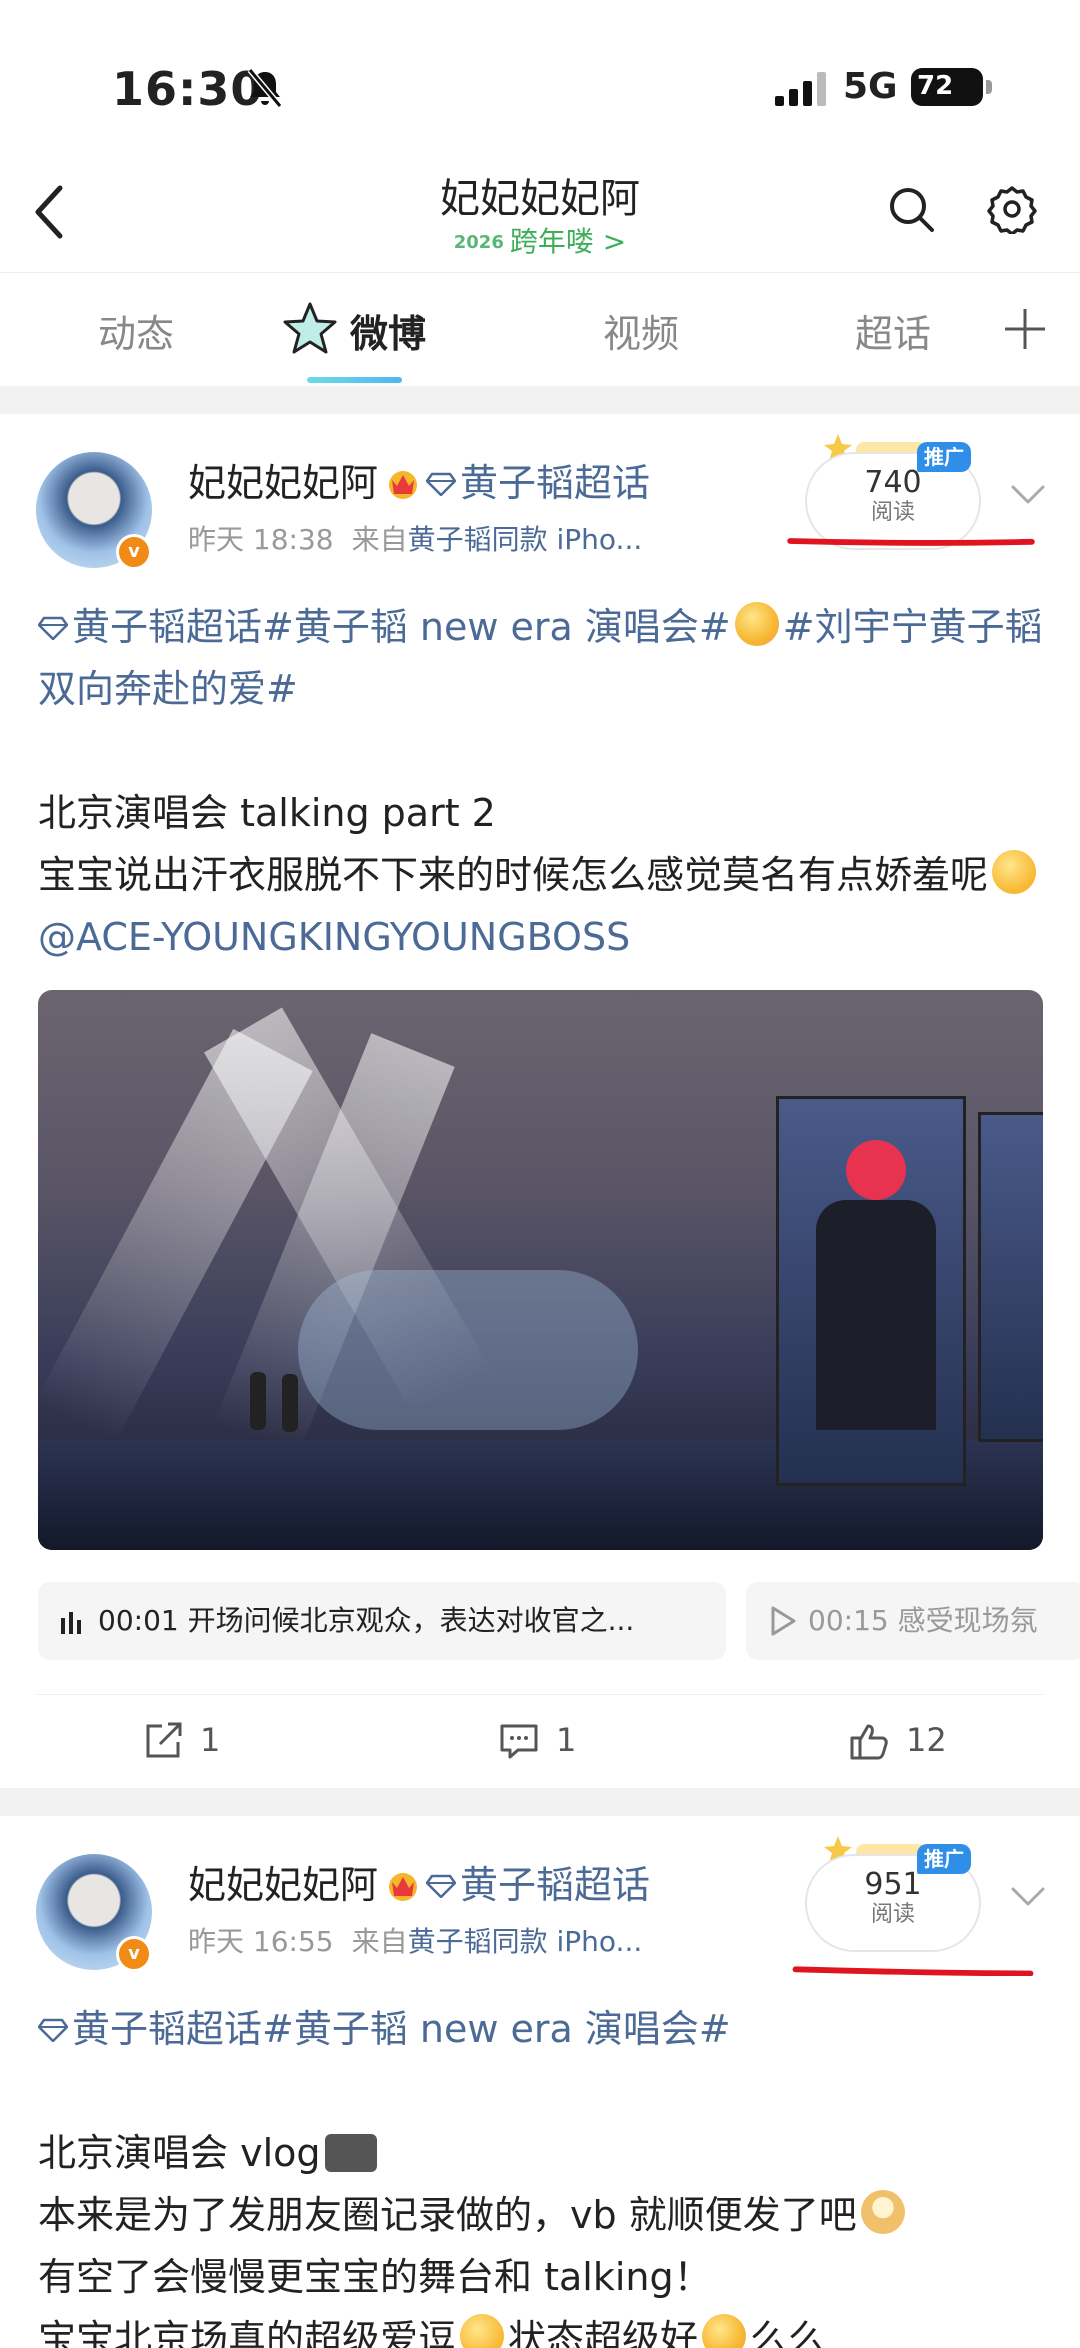  What do you see at coordinates (566, 1740) in the screenshot?
I see `comment-count: 1` at bounding box center [566, 1740].